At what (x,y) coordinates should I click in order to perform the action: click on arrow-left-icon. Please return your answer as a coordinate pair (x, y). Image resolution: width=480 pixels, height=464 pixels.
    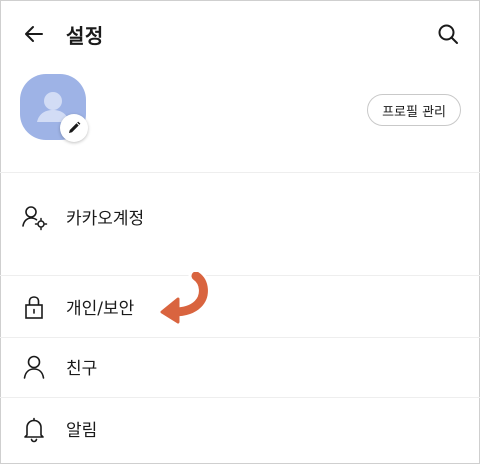
    Looking at the image, I should click on (34, 34).